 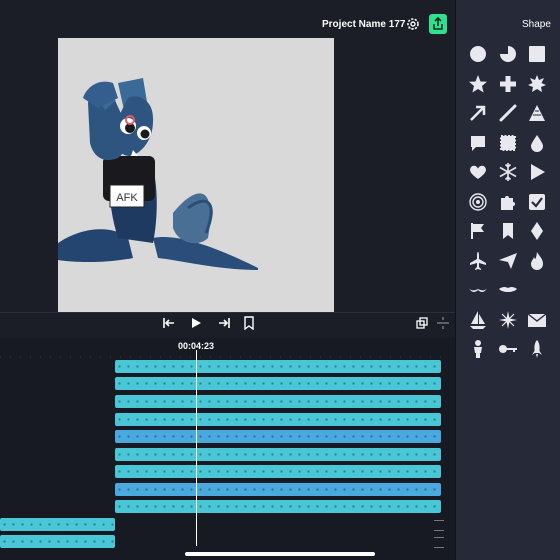 What do you see at coordinates (537, 113) in the screenshot?
I see `triangle-icon` at bounding box center [537, 113].